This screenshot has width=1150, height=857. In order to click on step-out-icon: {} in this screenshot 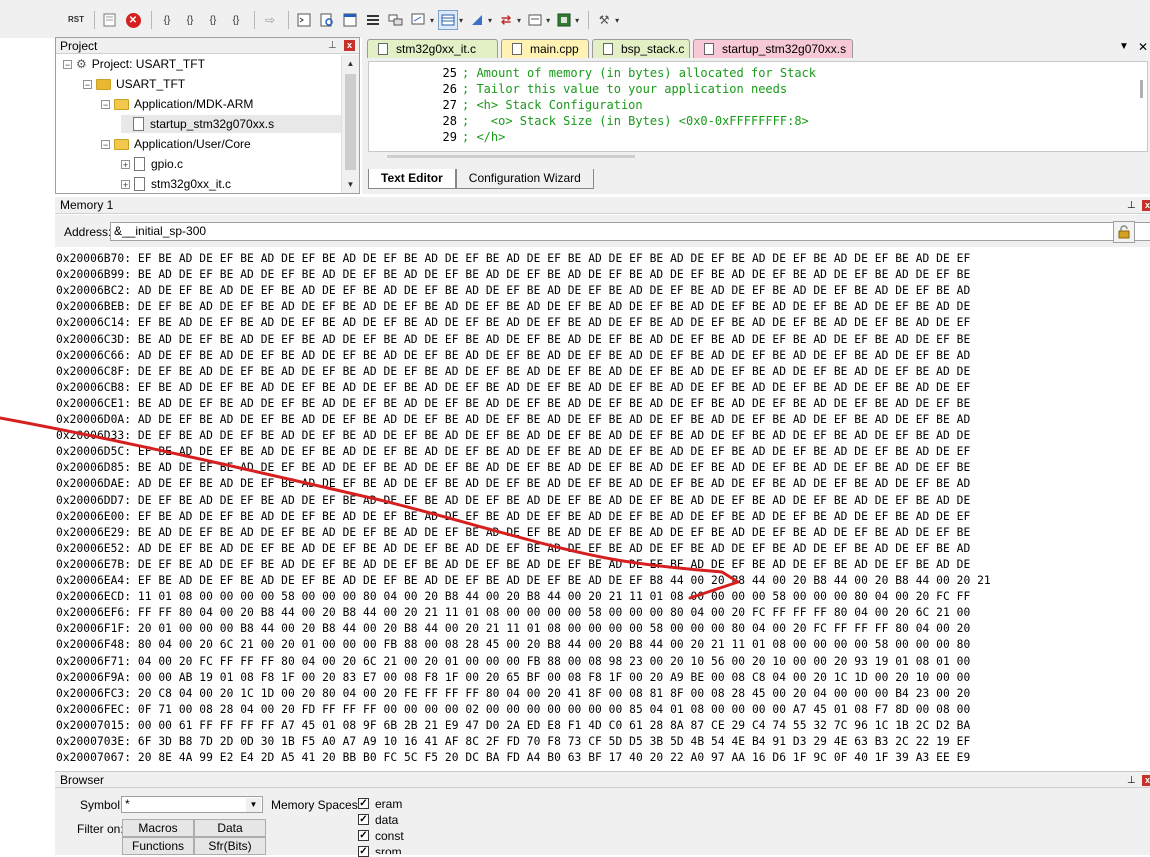, I will do `click(213, 20)`.